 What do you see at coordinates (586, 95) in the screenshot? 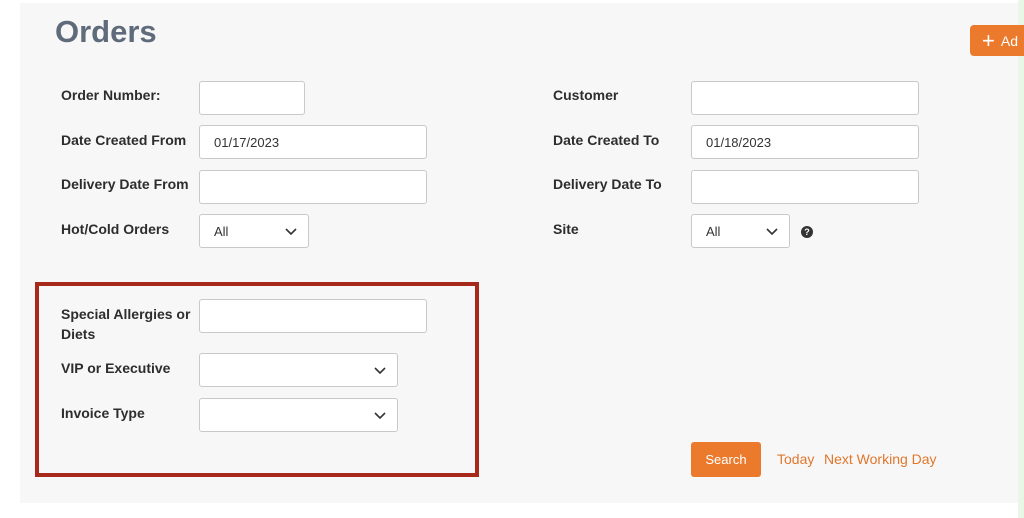
I see `customer-label: Customer` at bounding box center [586, 95].